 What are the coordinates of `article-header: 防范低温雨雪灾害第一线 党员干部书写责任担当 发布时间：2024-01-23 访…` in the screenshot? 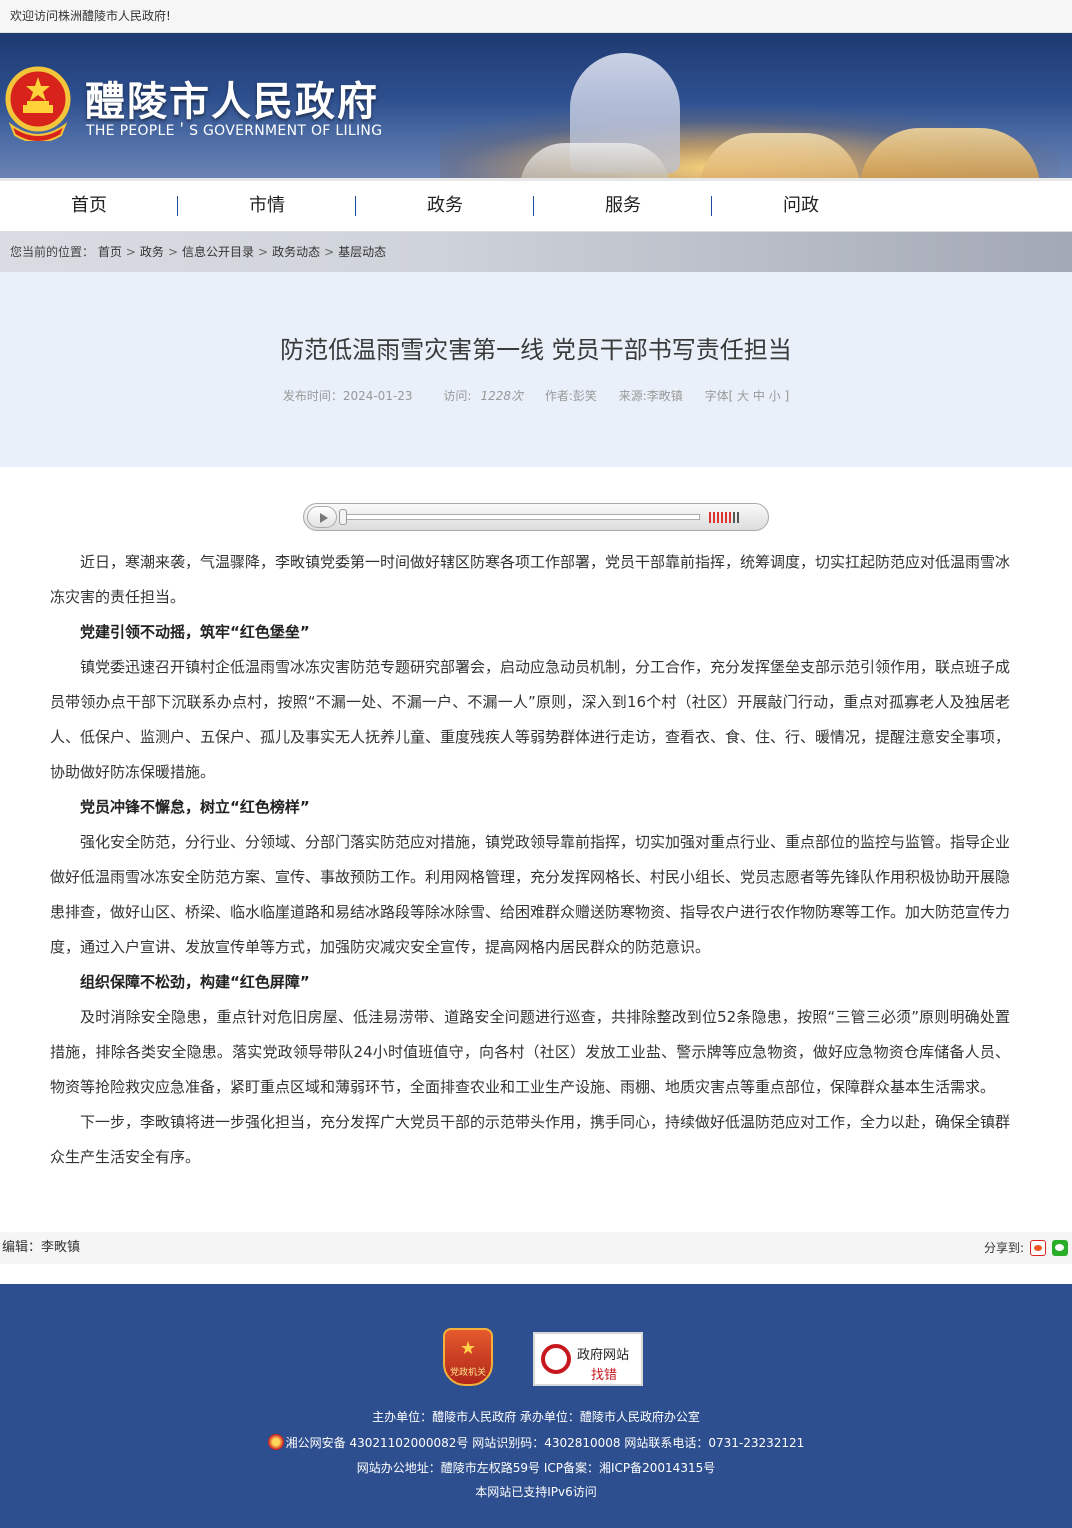 It's located at (536, 369).